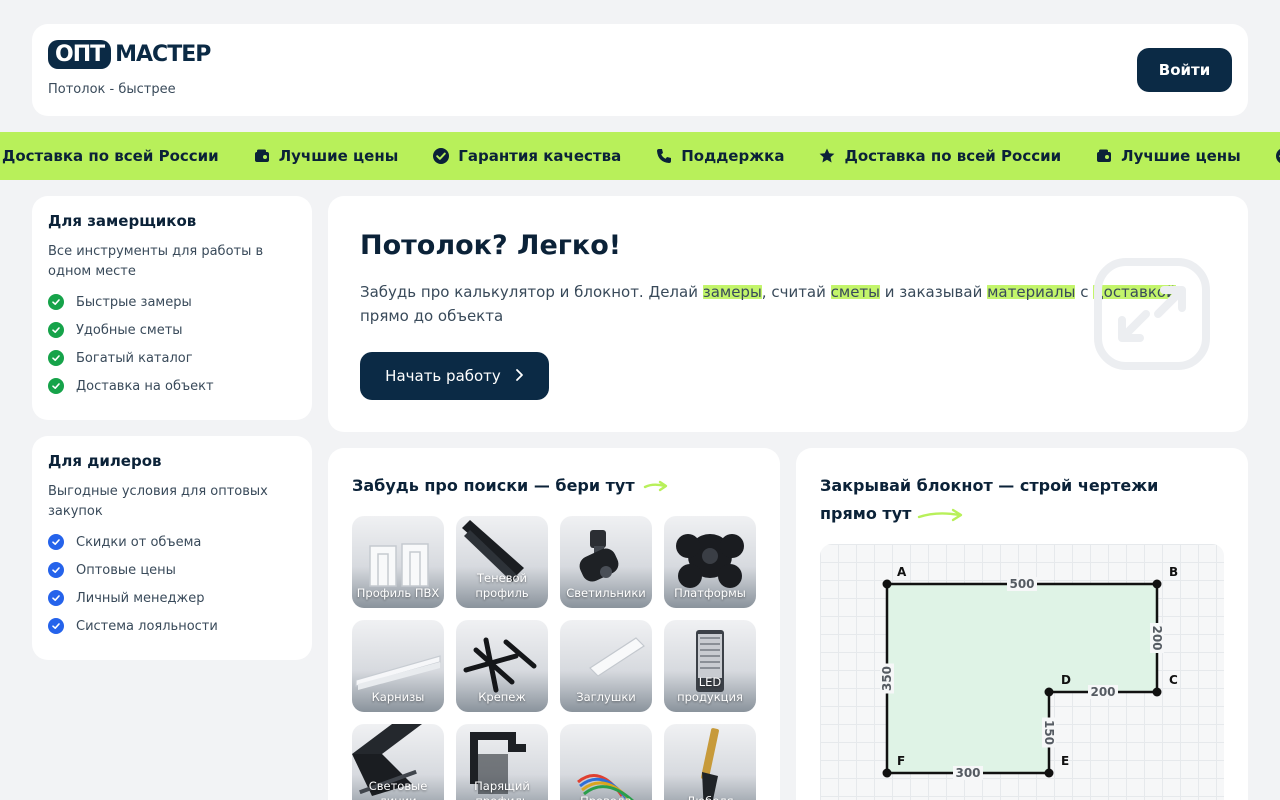  Describe the element at coordinates (664, 156) in the screenshot. I see `phone-icon` at that location.